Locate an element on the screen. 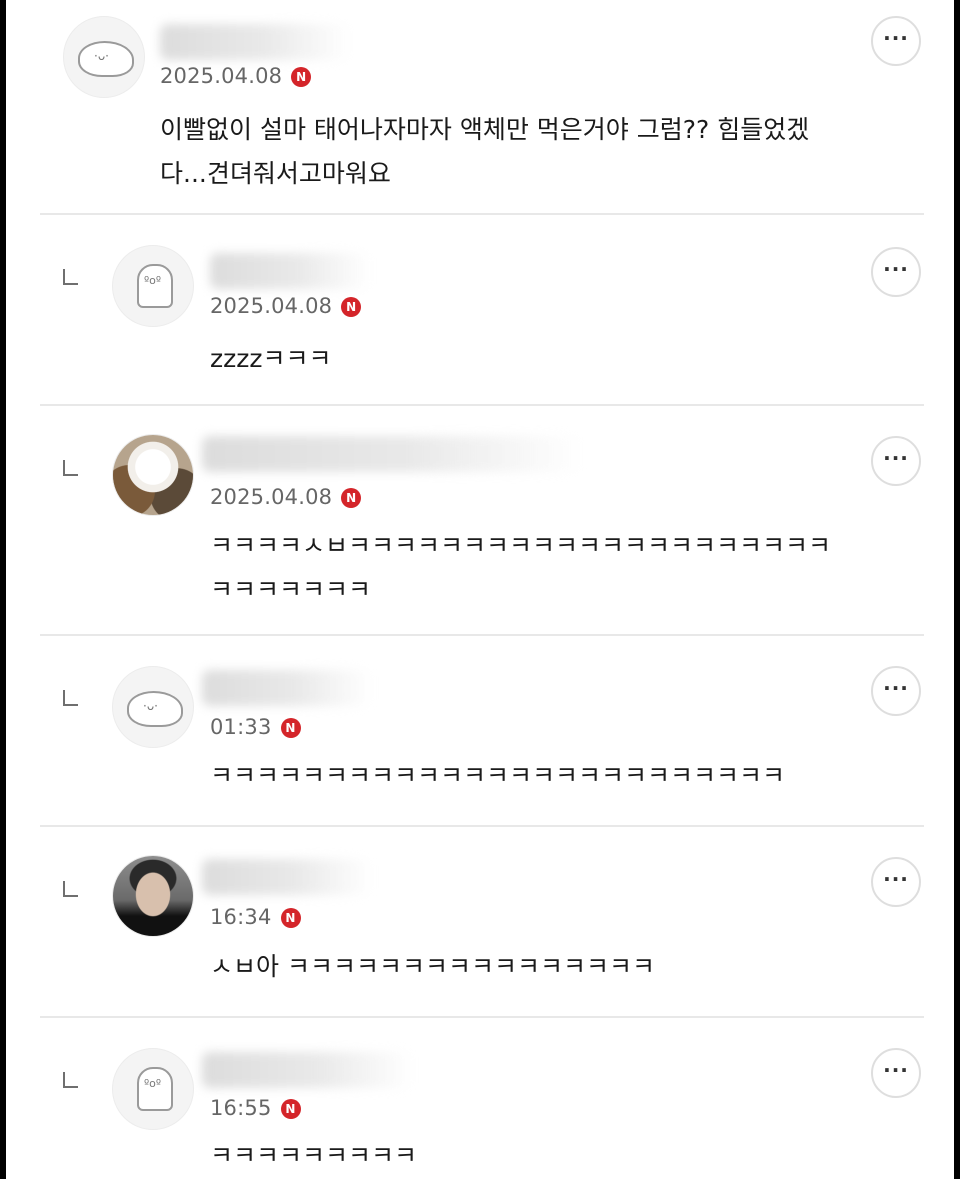 Image resolution: width=960 pixels, height=1179 pixels. comment-text: ㅋㅋㅋㅋㅋㅋㅋㅋㅋㅋㅋㅋㅋㅋㅋㅋㅋㅋㅋㅋㅋㅋㅋㅋㅋ is located at coordinates (498, 775).